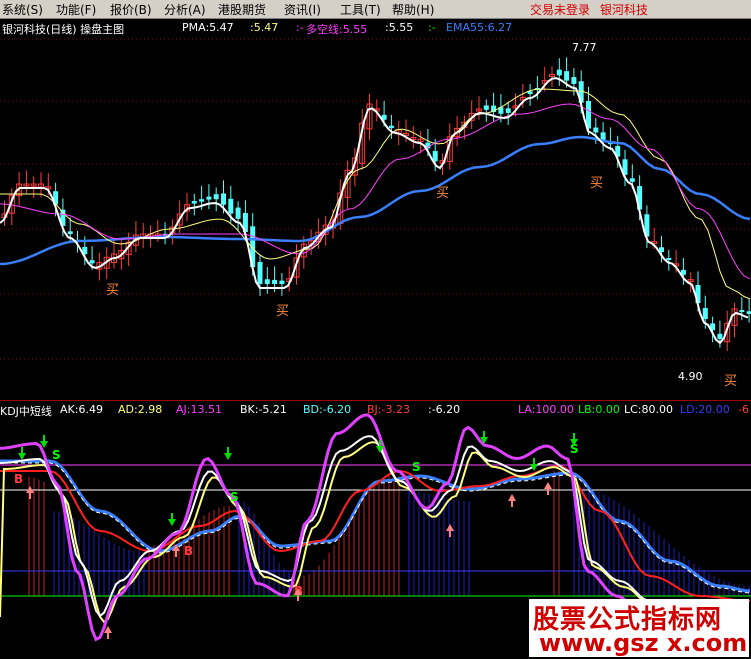  I want to click on menu-tools: 工具(T), so click(360, 9).